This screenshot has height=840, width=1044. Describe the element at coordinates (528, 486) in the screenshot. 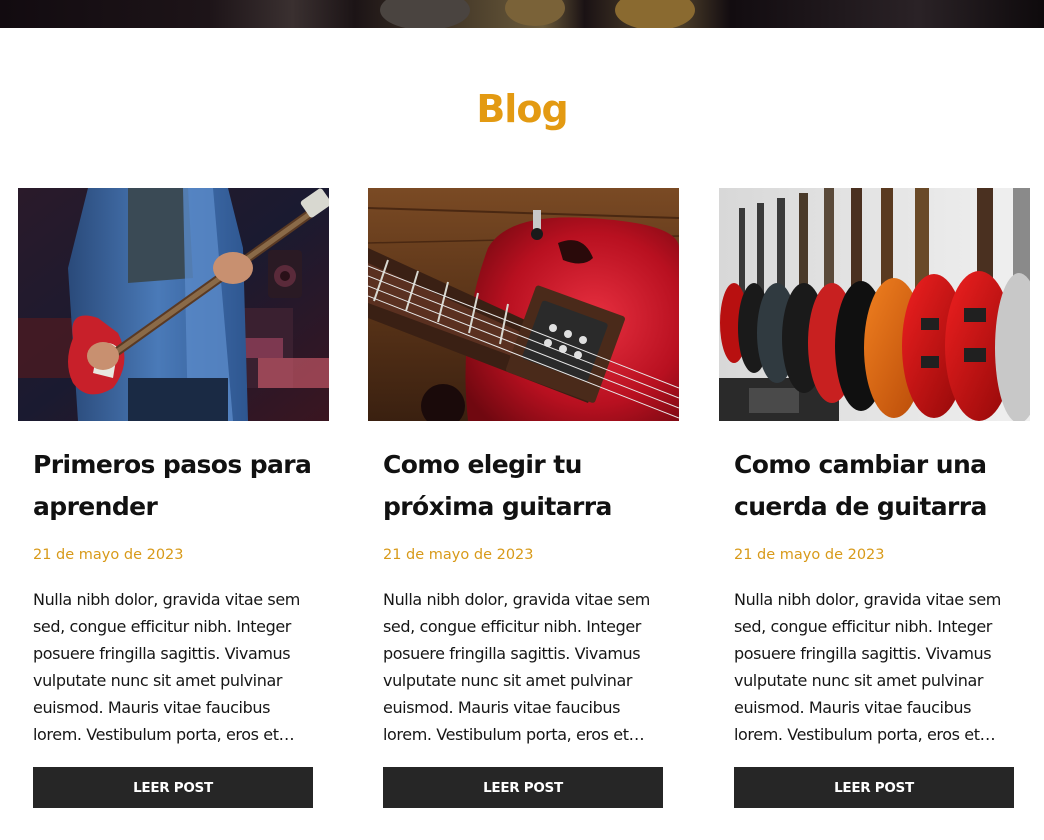

I see `post-title: Como elegir tu próxima guitarra` at that location.